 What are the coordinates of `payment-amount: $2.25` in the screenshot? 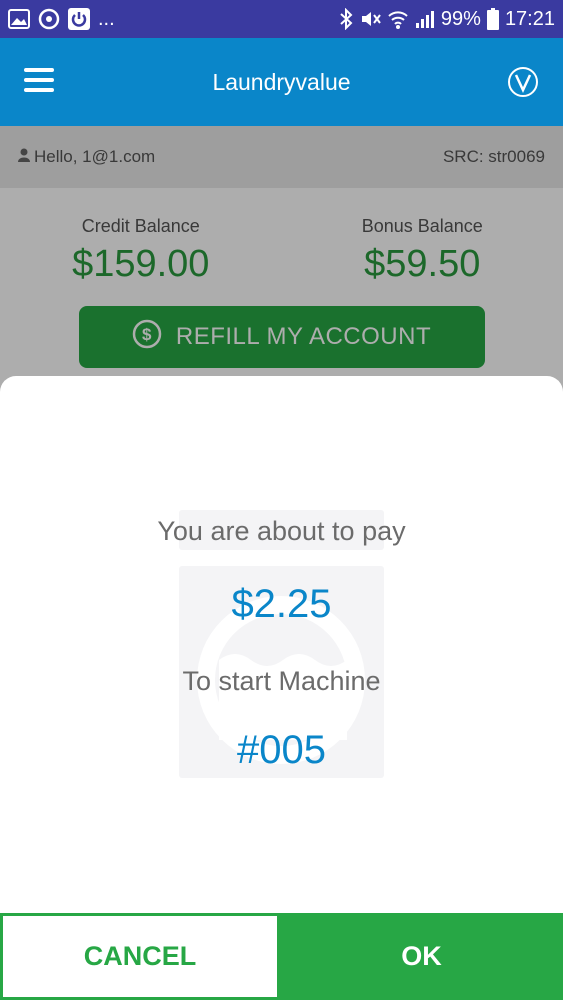 It's located at (281, 604).